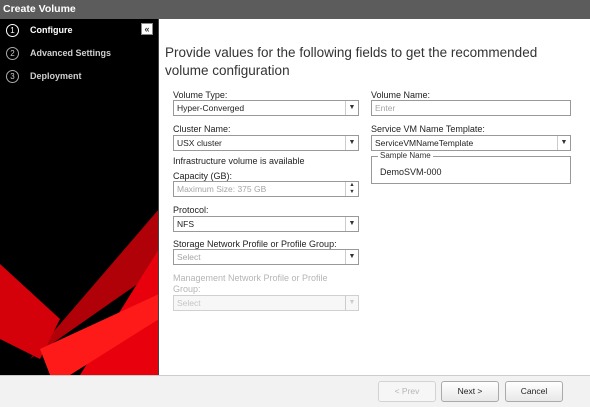 Image resolution: width=590 pixels, height=407 pixels. I want to click on step-number-icon: 3, so click(12, 76).